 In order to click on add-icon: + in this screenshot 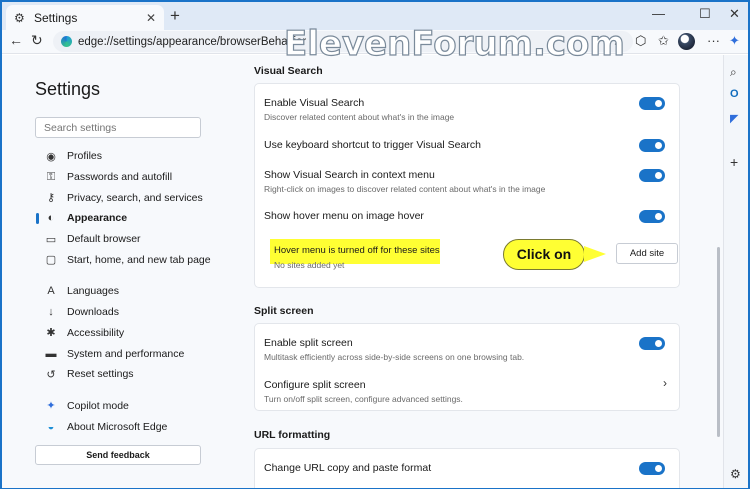, I will do `click(734, 162)`.